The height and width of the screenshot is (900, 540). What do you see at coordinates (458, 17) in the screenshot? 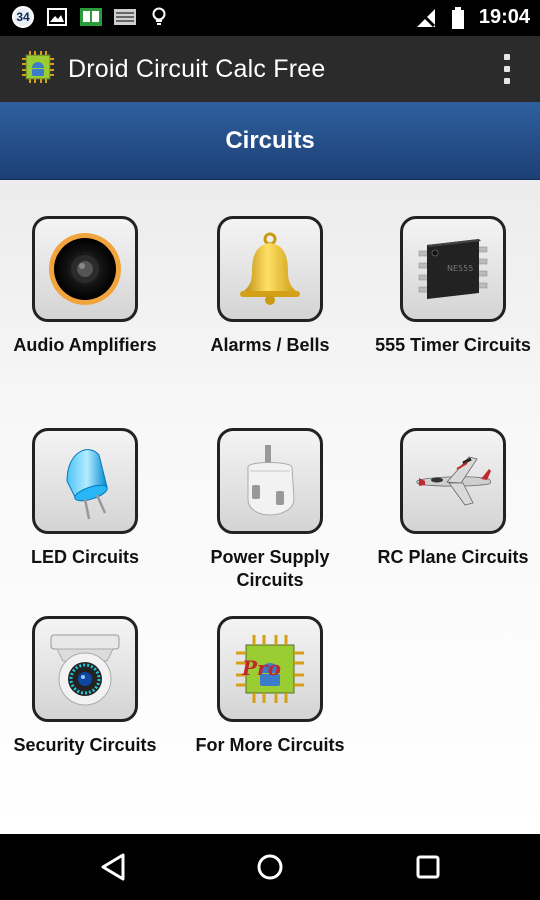
I see `battery-icon` at bounding box center [458, 17].